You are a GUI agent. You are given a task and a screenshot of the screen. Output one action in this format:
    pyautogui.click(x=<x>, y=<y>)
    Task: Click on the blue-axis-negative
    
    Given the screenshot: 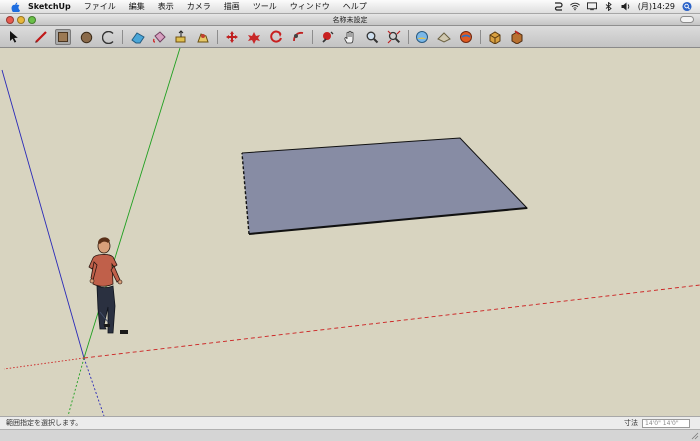 What is the action you would take?
    pyautogui.click(x=94, y=386)
    